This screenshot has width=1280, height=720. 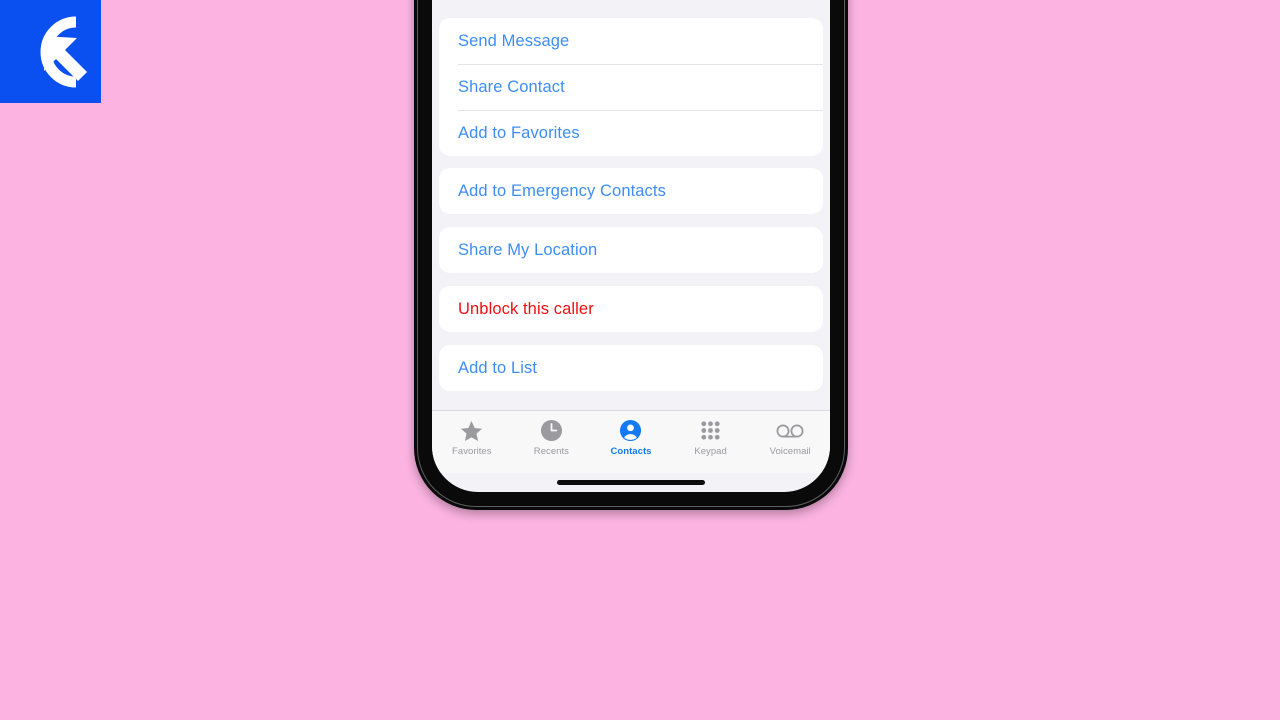 I want to click on tab-keypad-label: Keypad, so click(x=710, y=451).